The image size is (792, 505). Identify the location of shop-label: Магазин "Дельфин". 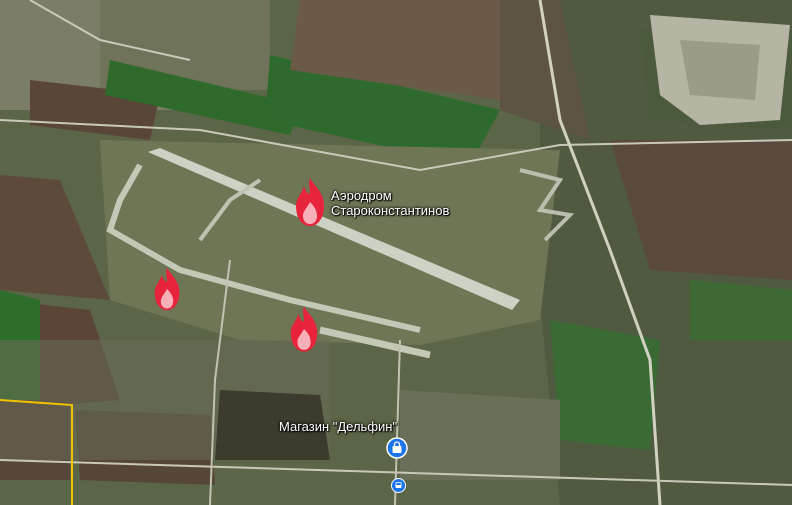
(338, 426).